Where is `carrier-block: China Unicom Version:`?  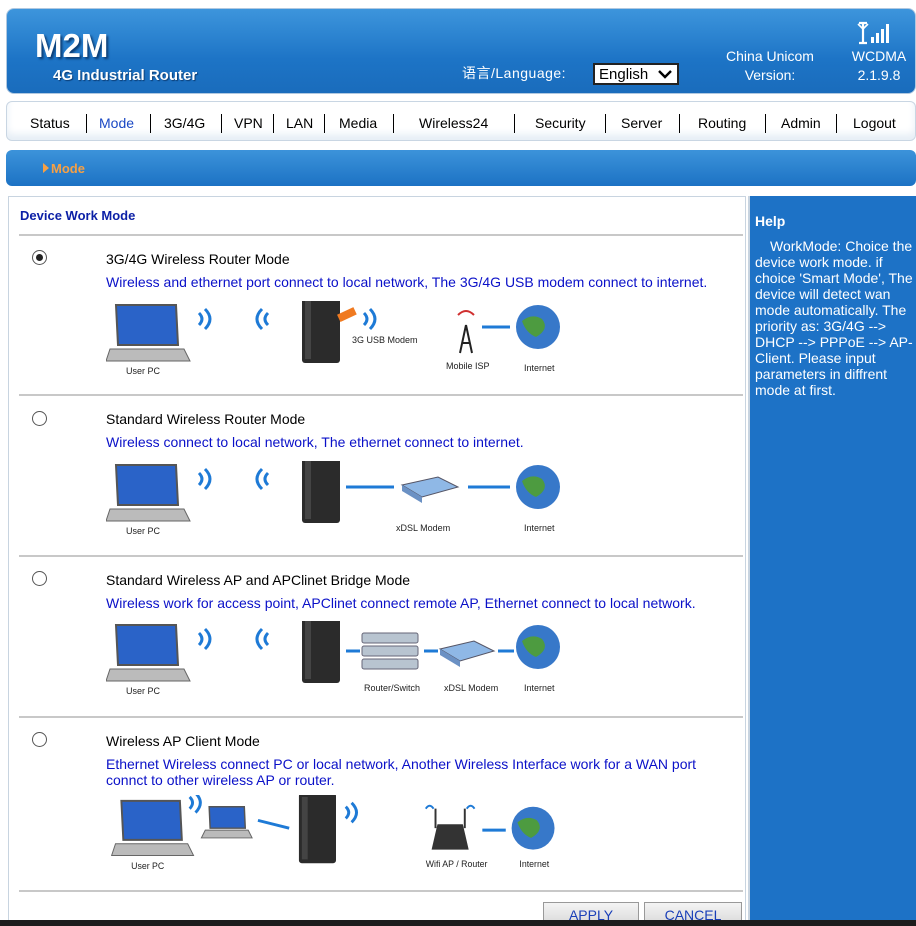 carrier-block: China Unicom Version: is located at coordinates (770, 66).